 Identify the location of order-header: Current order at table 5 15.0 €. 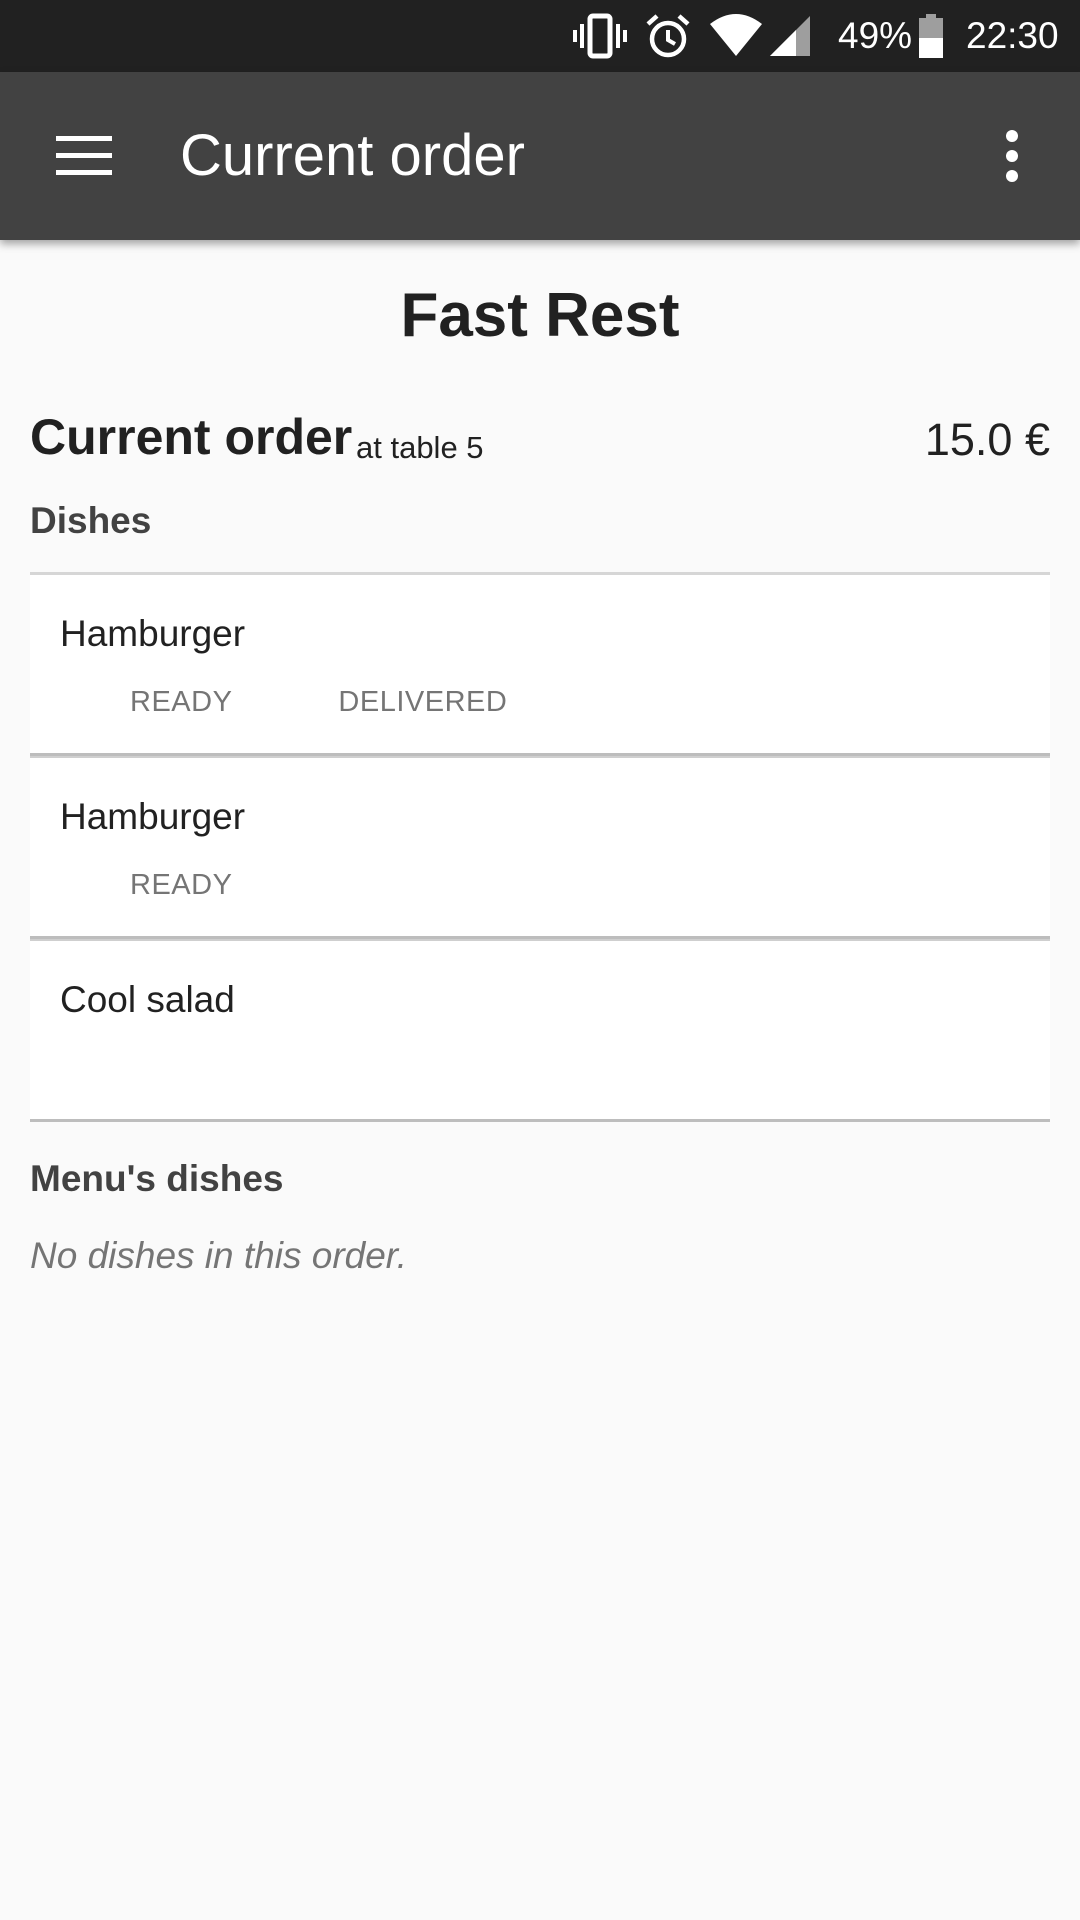
(540, 439).